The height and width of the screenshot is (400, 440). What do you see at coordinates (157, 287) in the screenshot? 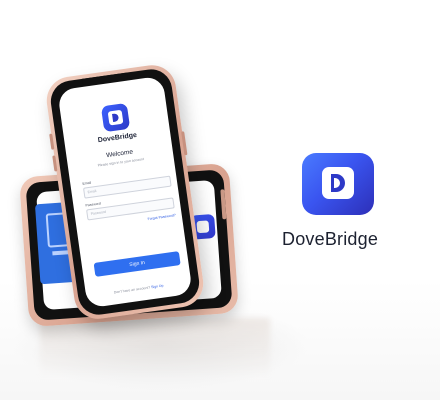
I see `signup-link: Sign Up` at bounding box center [157, 287].